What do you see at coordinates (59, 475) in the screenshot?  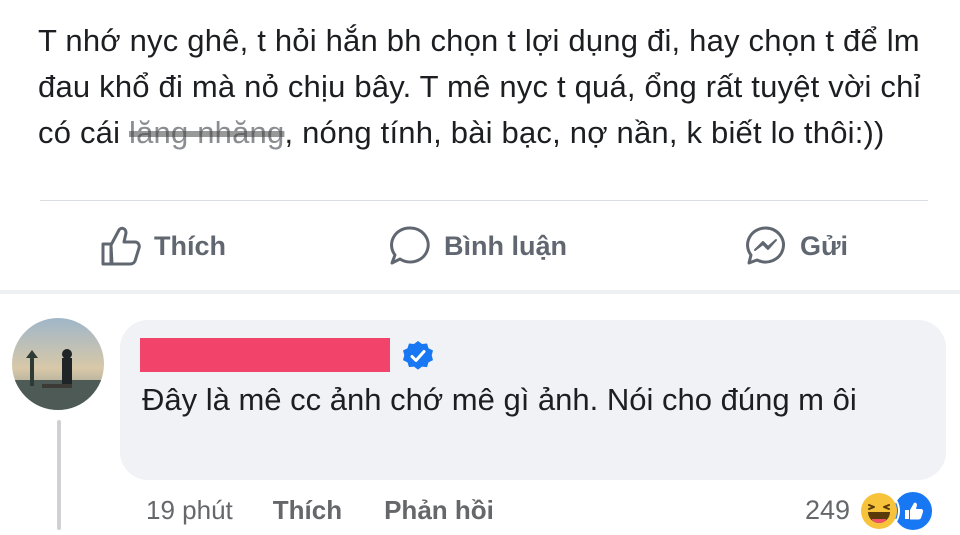 I see `thread-line` at bounding box center [59, 475].